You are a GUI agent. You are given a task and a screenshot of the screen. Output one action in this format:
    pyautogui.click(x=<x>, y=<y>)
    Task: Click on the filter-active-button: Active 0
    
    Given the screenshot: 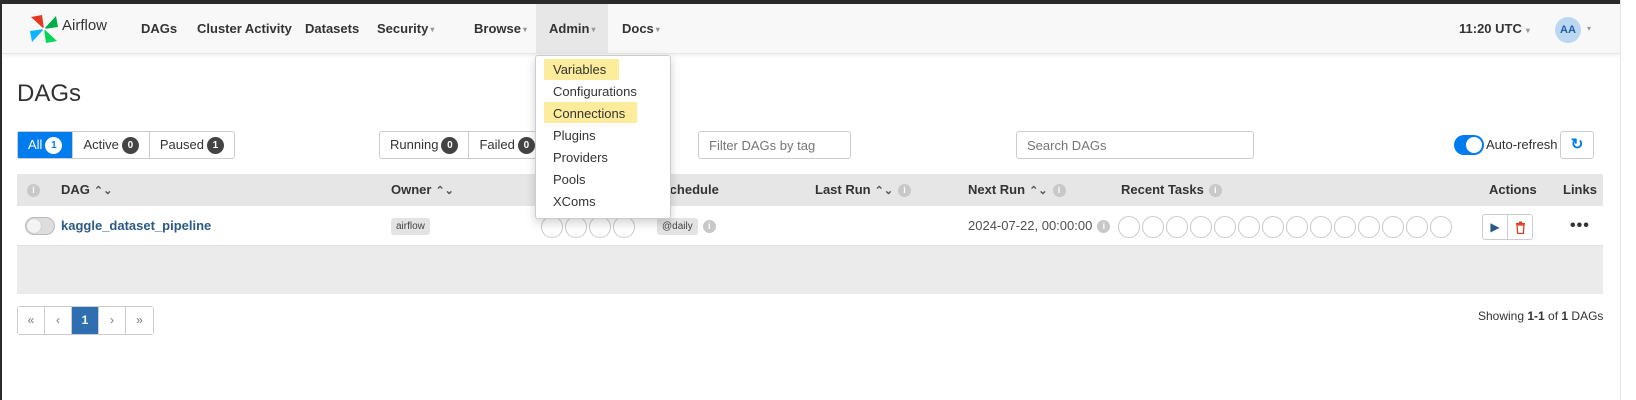 What is the action you would take?
    pyautogui.click(x=111, y=145)
    